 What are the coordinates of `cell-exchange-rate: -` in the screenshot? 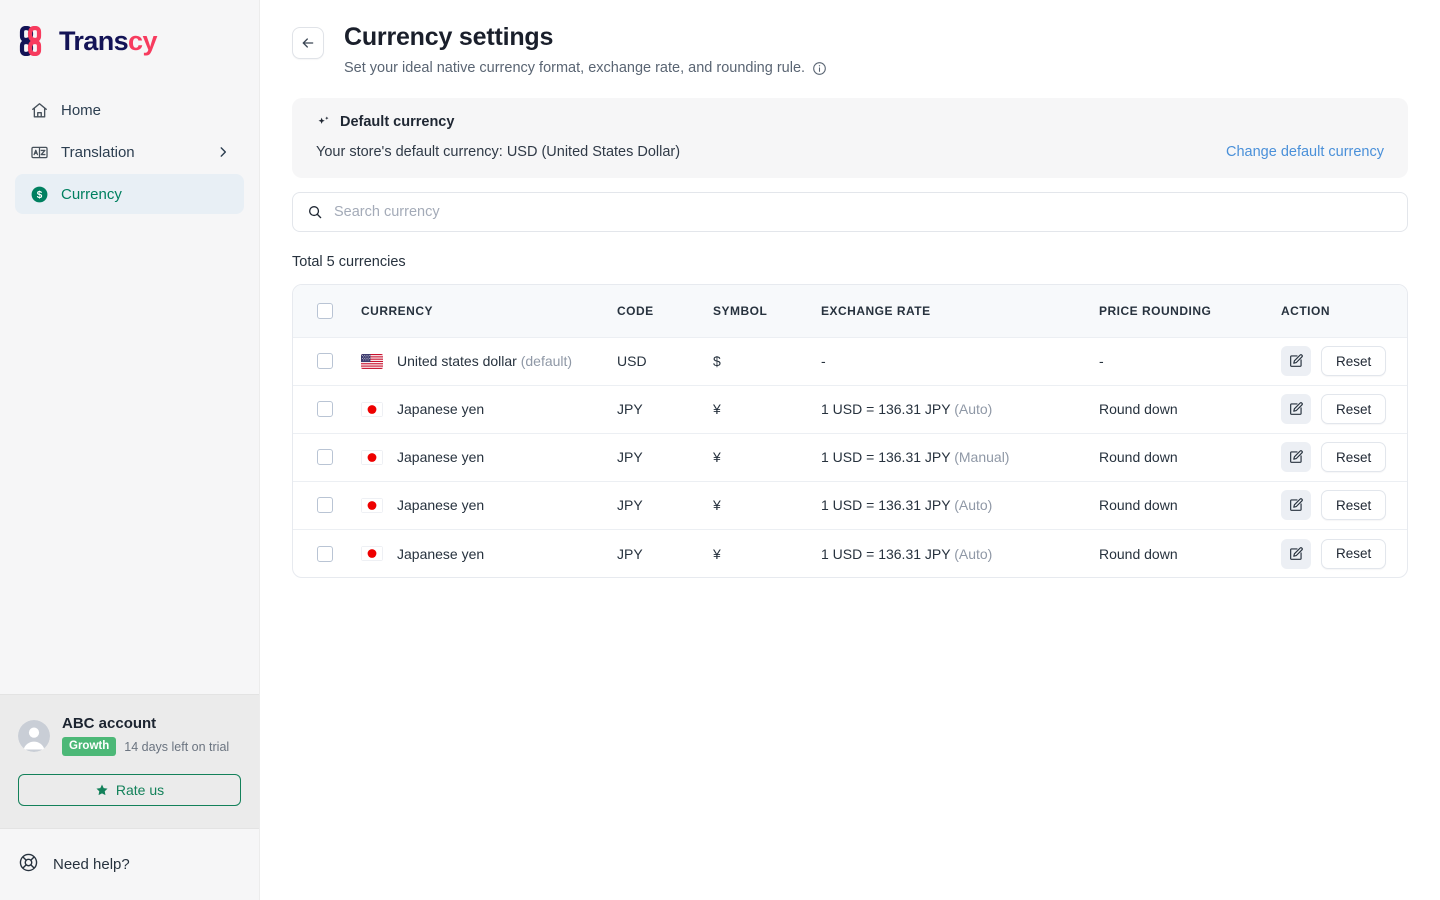 It's located at (823, 361).